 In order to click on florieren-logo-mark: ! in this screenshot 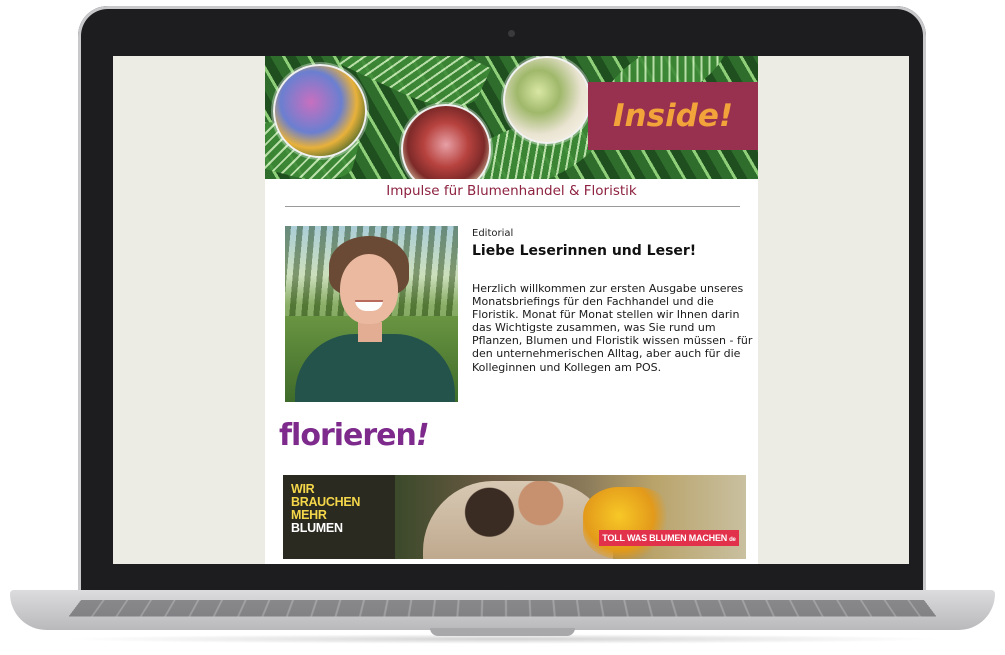, I will do `click(422, 435)`.